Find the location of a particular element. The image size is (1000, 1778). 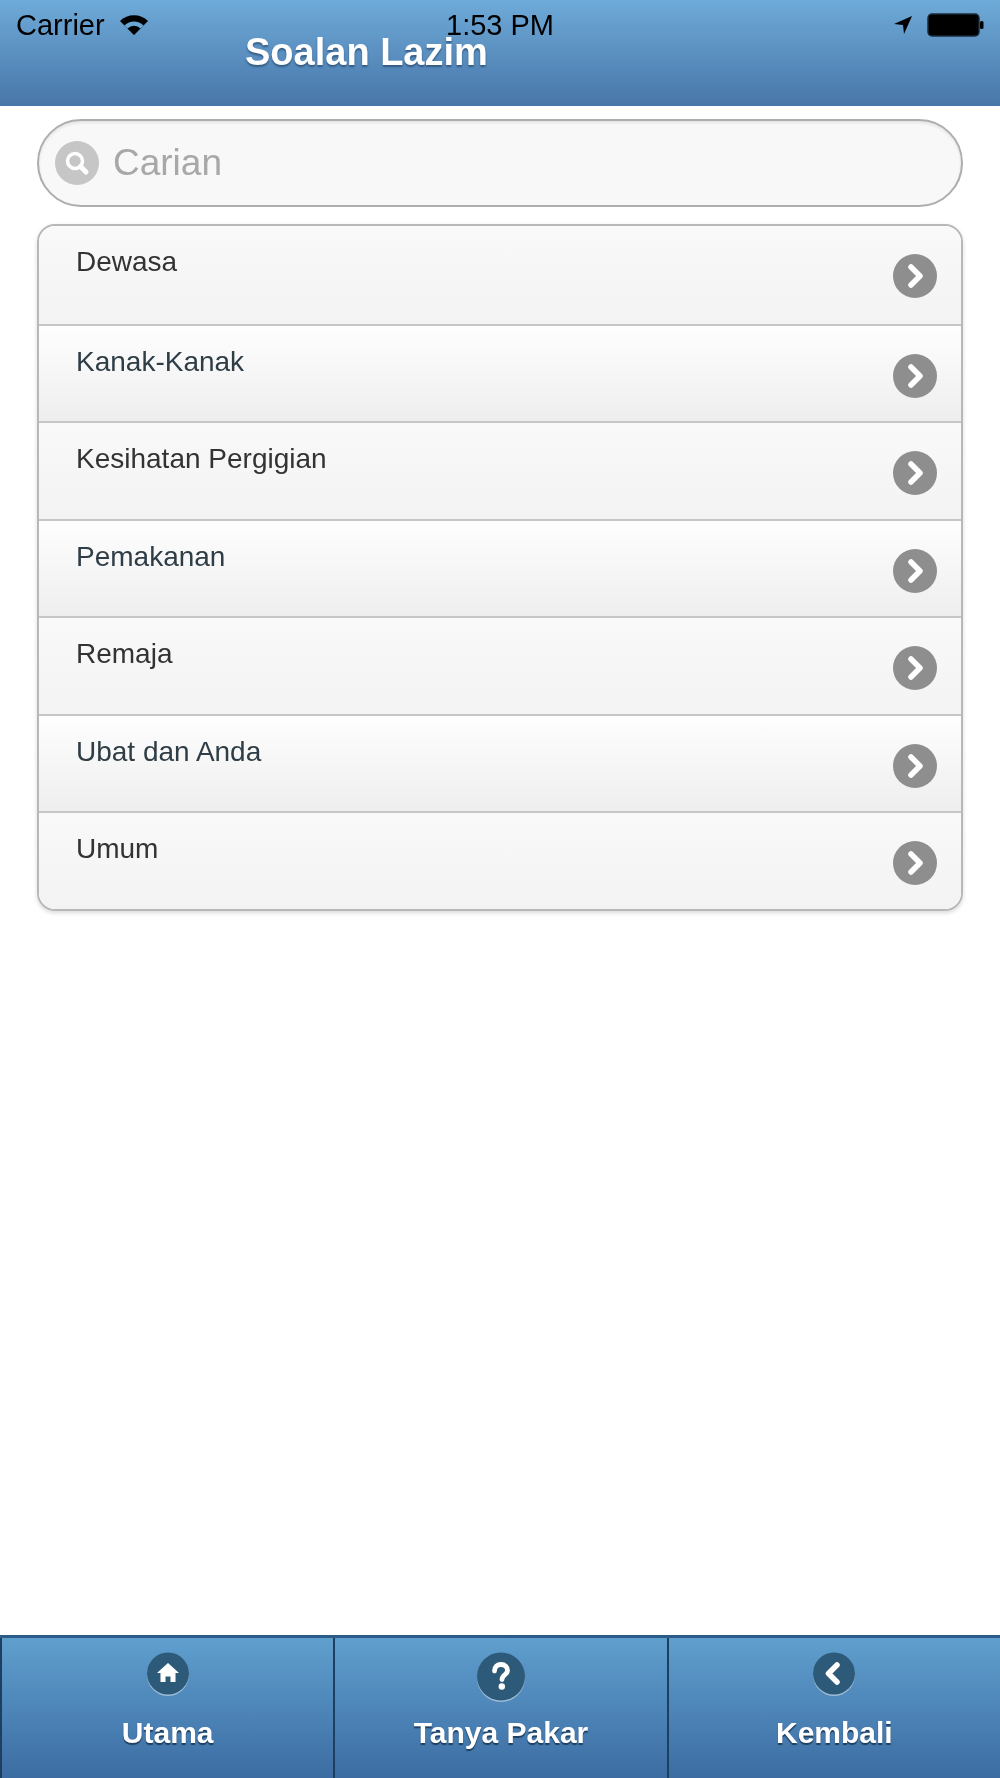

carrier-label: Carrier is located at coordinates (60, 25).